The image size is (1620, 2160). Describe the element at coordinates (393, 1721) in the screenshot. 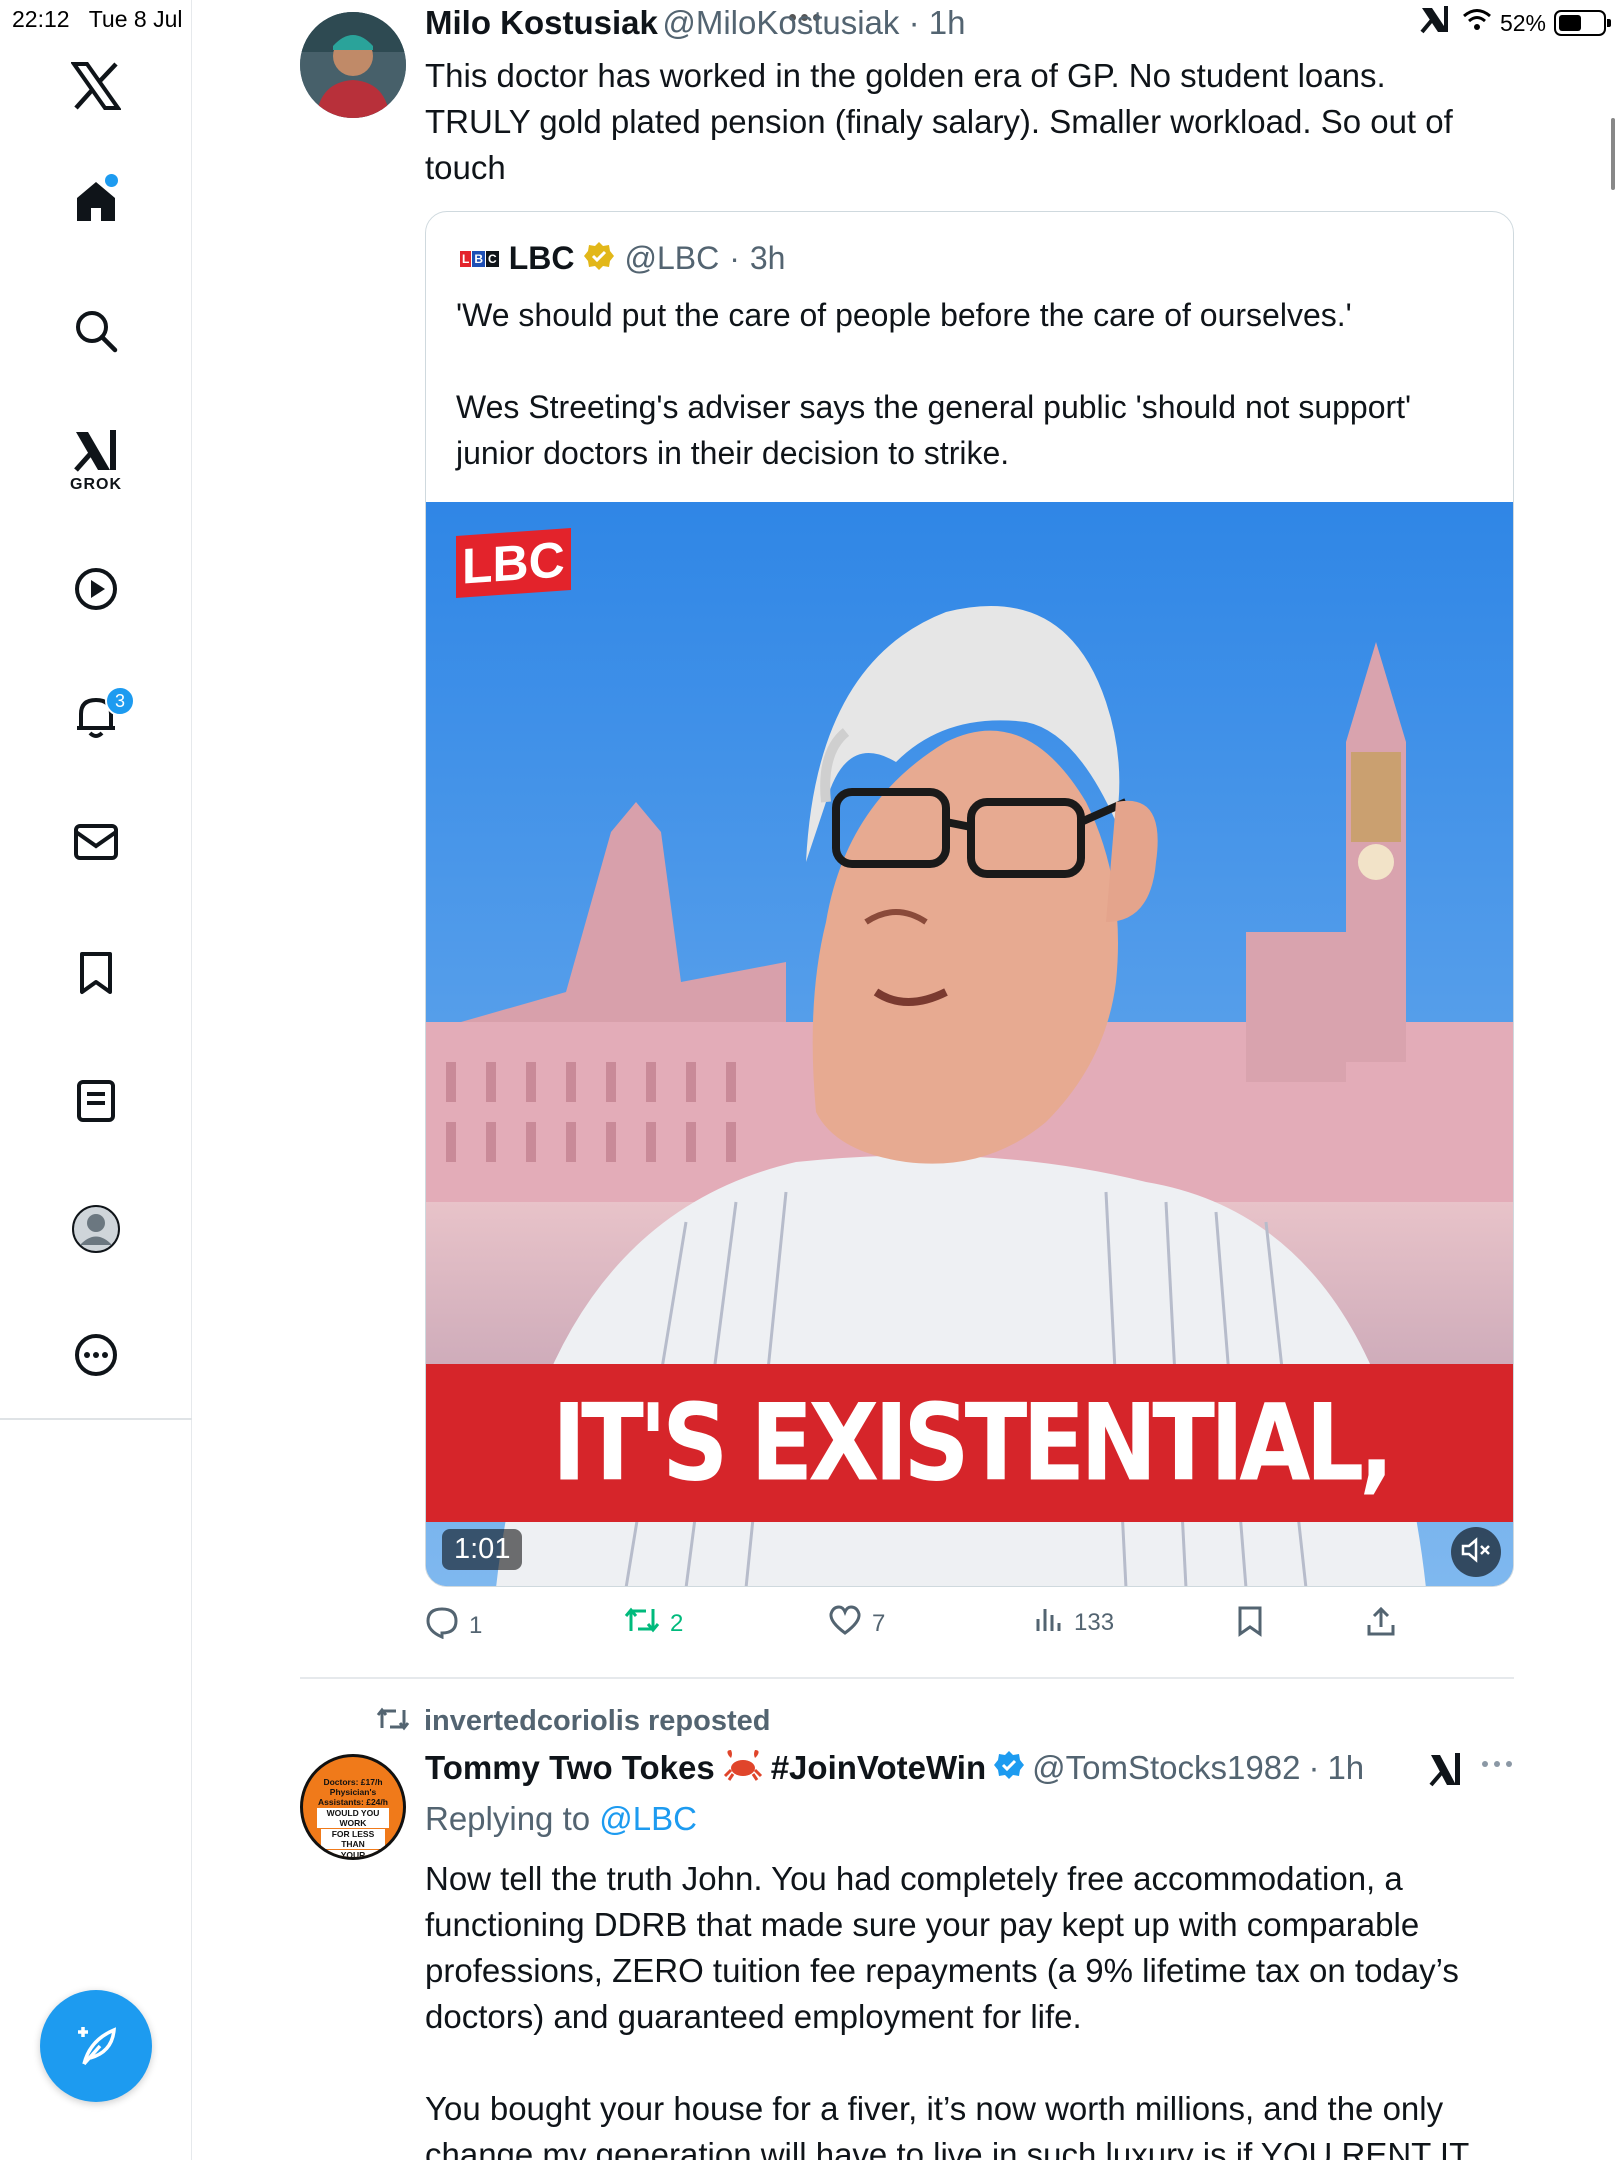

I see `repost-small-icon` at that location.